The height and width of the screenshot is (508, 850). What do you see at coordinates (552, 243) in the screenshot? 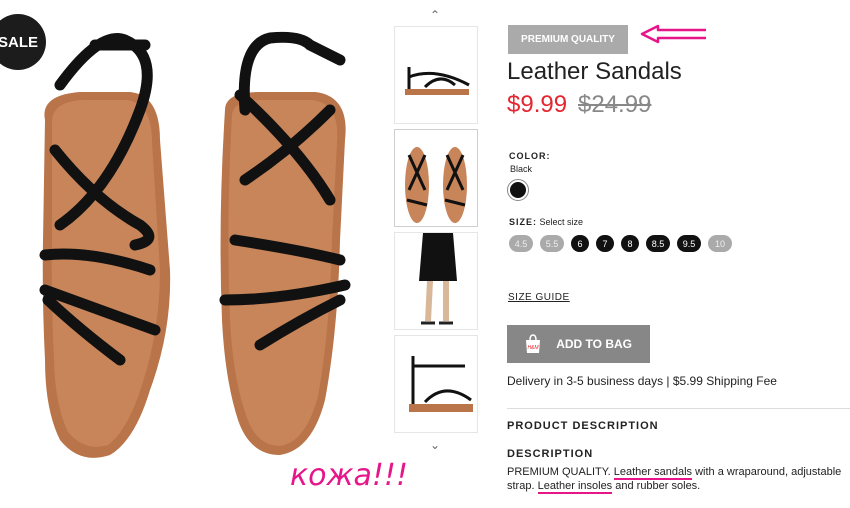
I see `size-option-5-5: 5.5` at bounding box center [552, 243].